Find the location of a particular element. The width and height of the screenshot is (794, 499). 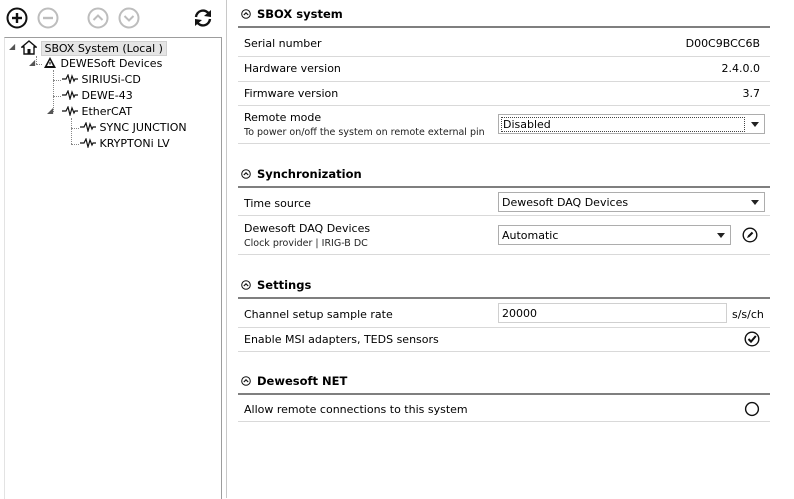

section-title: Synchronization is located at coordinates (309, 174).